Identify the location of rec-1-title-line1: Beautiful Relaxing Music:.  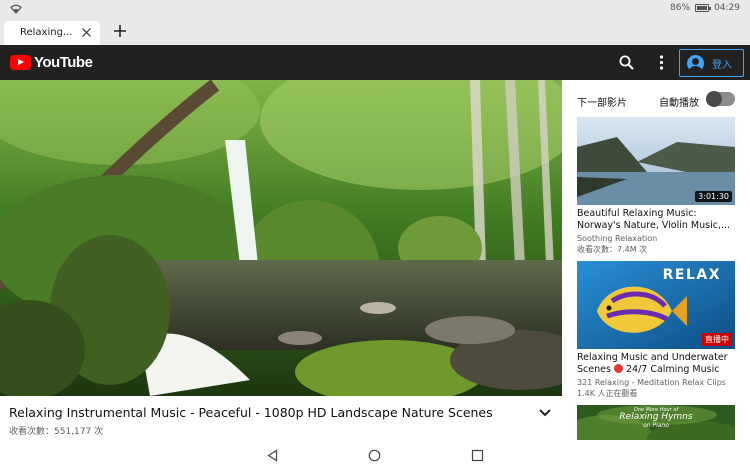
(637, 213).